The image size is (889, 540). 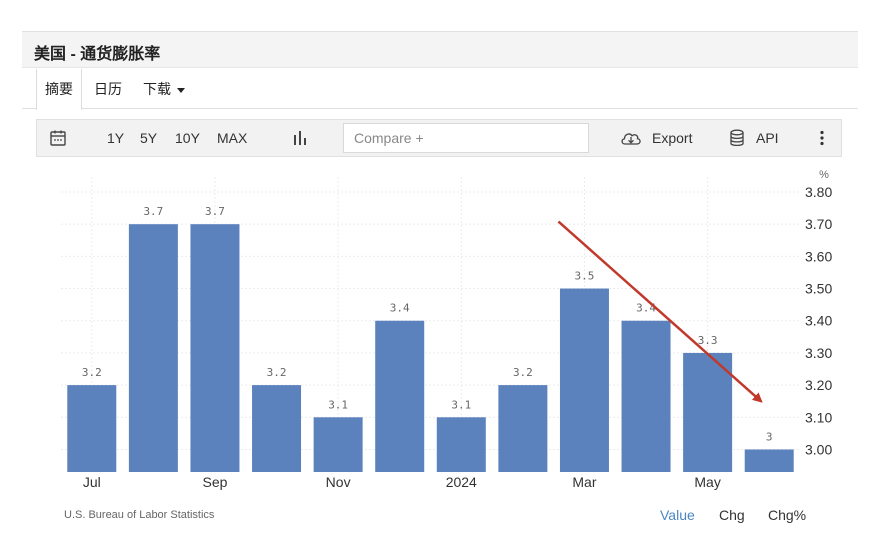 What do you see at coordinates (818, 192) in the screenshot?
I see `y-tick-label: 3.80` at bounding box center [818, 192].